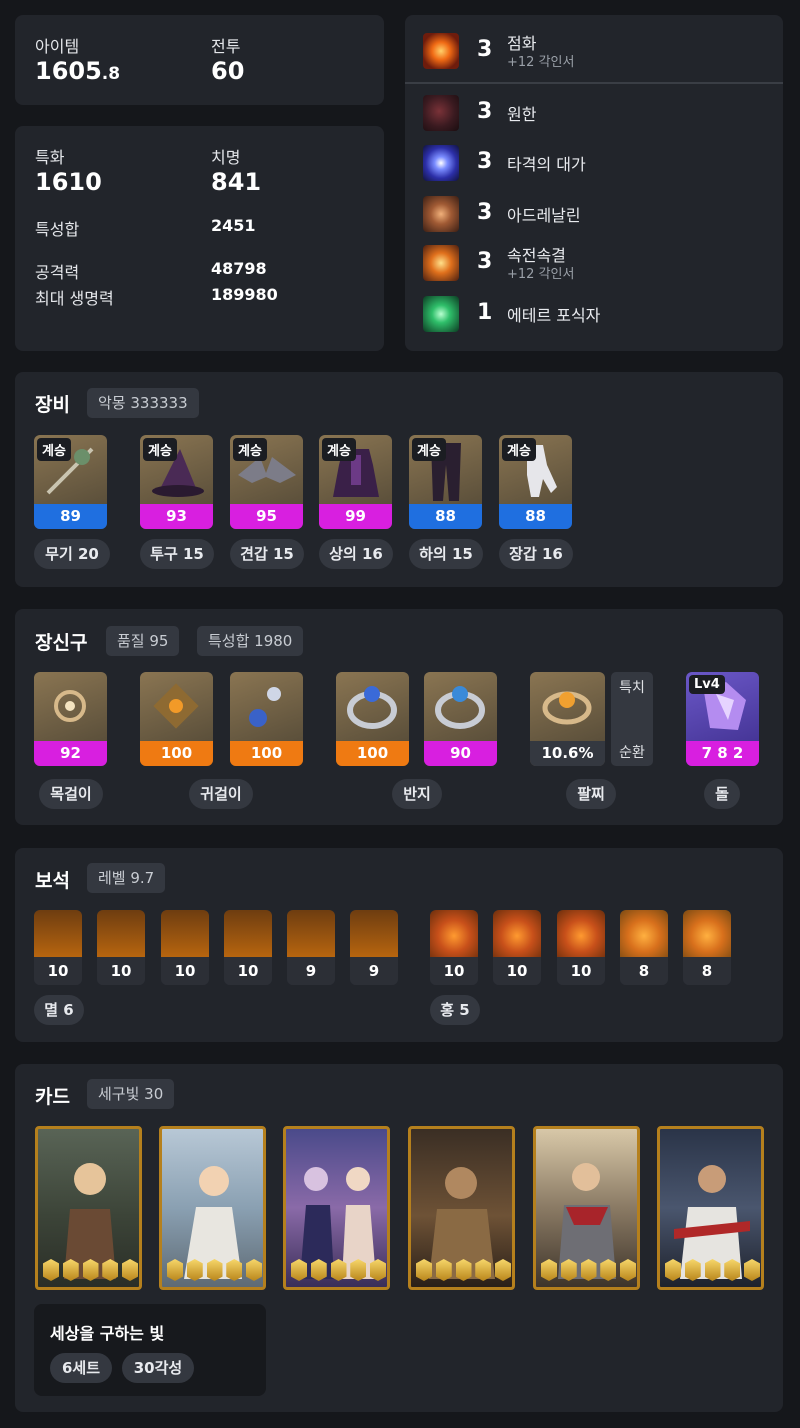  I want to click on quality-bar: 89, so click(70, 516).